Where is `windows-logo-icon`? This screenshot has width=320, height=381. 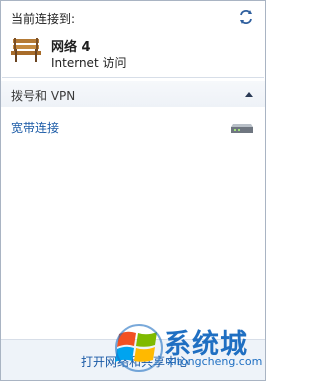
windows-logo-icon is located at coordinates (139, 348).